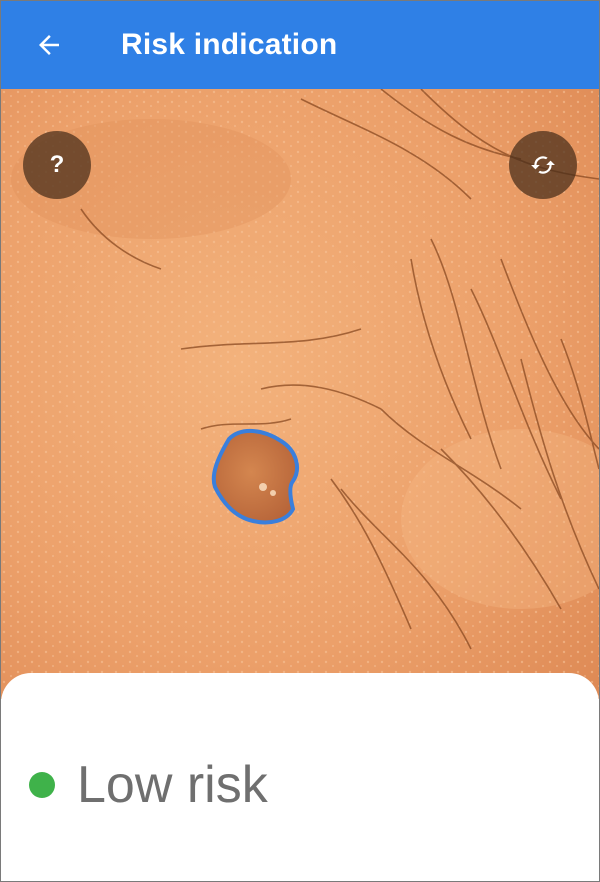 Image resolution: width=600 pixels, height=882 pixels. Describe the element at coordinates (172, 785) in the screenshot. I see `risk-label: Low risk` at that location.